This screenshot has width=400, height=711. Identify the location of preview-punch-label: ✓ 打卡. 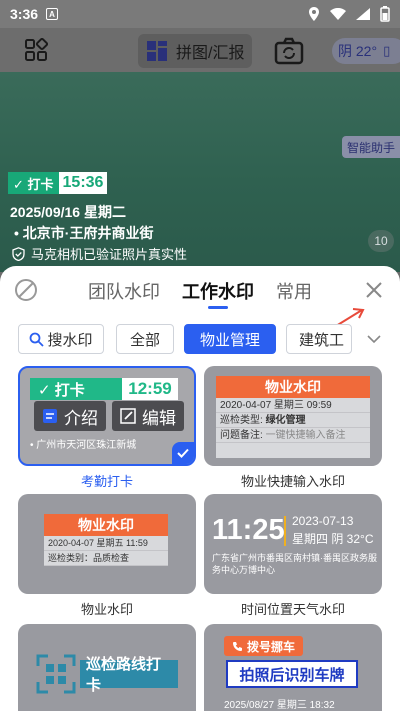
(33, 183).